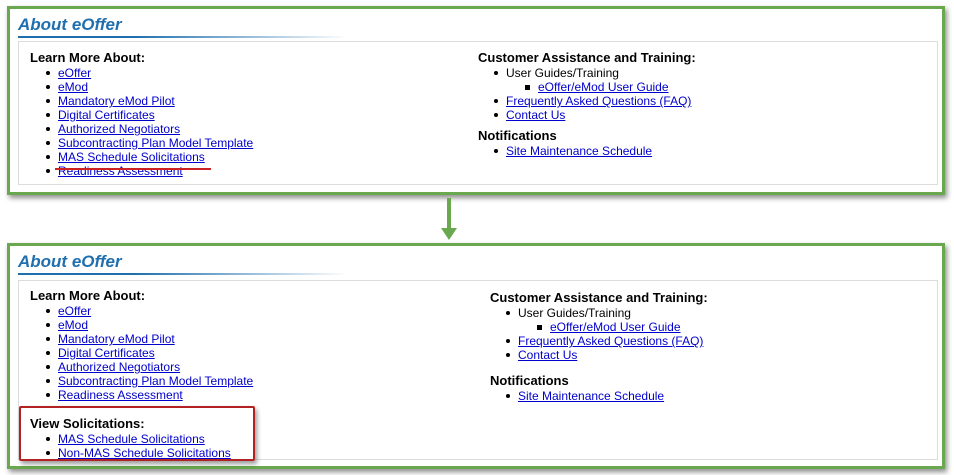 Image resolution: width=954 pixels, height=475 pixels. Describe the element at coordinates (131, 157) in the screenshot. I see `link-mas-schedule-solicitations: MAS Schedule Solicitations` at that location.